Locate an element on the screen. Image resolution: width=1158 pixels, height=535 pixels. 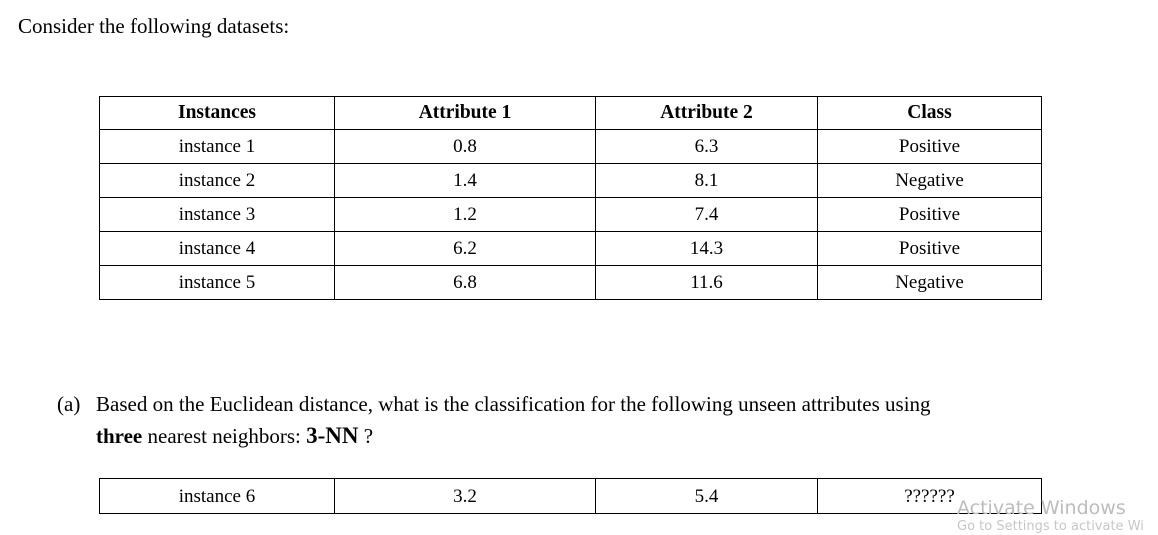
question-tail: ? is located at coordinates (366, 436).